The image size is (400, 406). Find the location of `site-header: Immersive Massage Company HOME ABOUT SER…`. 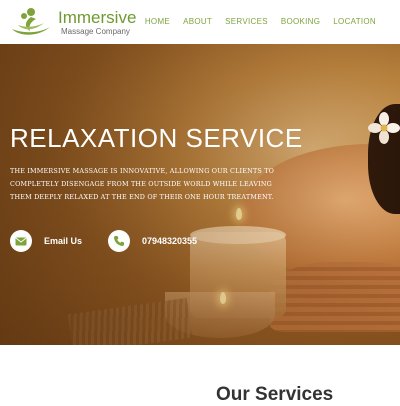

site-header: Immersive Massage Company HOME ABOUT SER… is located at coordinates (200, 22).